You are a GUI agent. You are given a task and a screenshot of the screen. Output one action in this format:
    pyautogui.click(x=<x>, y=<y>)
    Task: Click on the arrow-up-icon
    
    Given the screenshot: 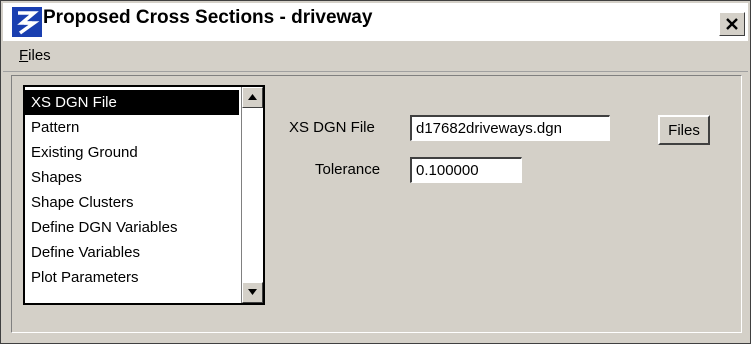 What is the action you would take?
    pyautogui.click(x=252, y=97)
    